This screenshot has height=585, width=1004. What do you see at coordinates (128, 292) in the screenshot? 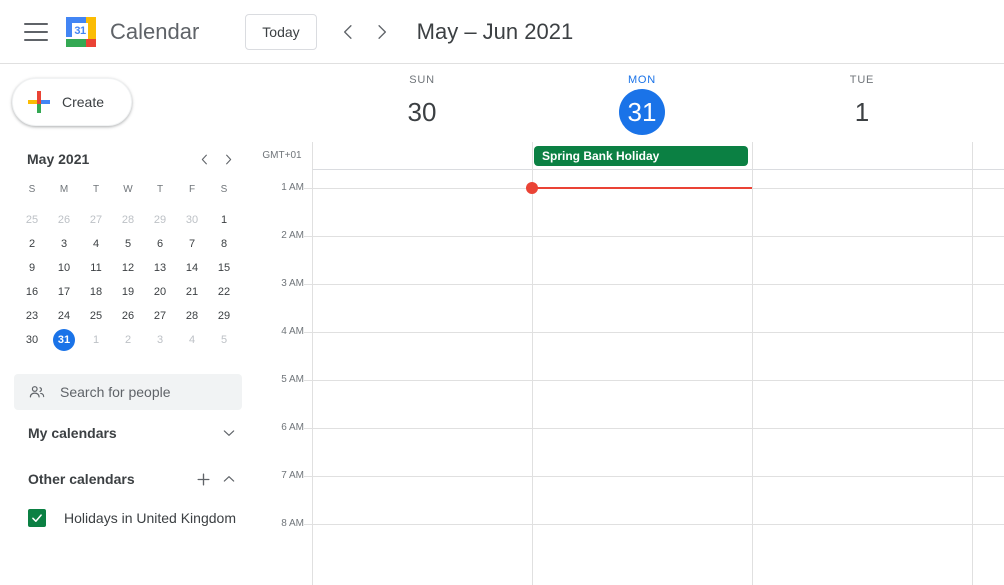
I see `mini-calendar-day: 19` at bounding box center [128, 292].